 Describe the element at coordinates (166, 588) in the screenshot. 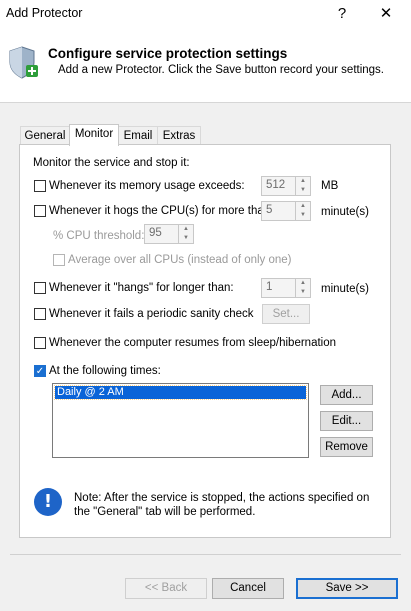

I see `back-button: << Back` at that location.